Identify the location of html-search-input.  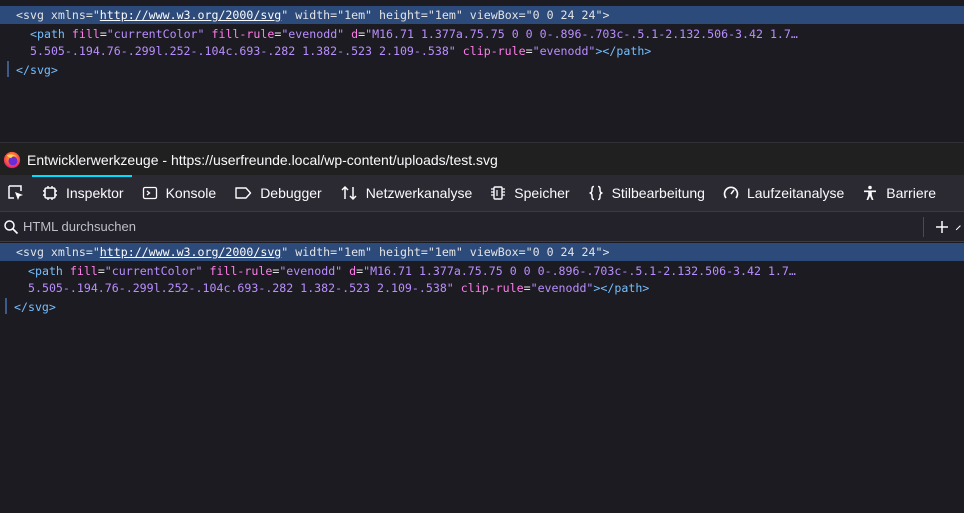
(468, 226).